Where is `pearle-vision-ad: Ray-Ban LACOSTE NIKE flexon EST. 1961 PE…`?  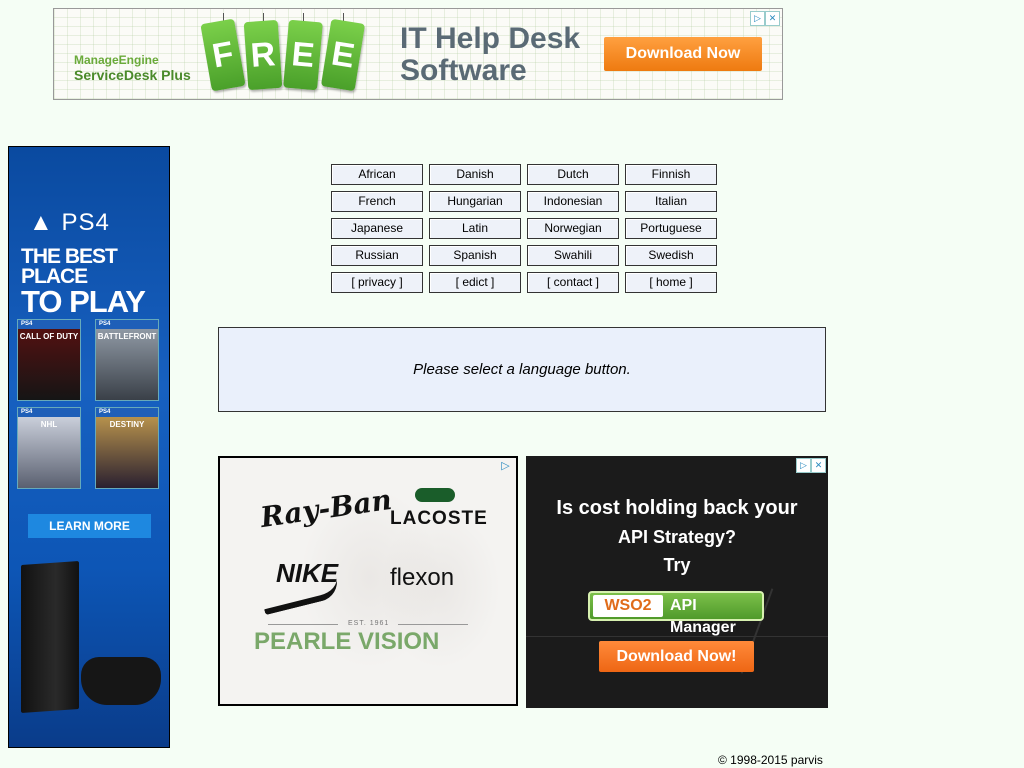
pearle-vision-ad: Ray-Ban LACOSTE NIKE flexon EST. 1961 PE… is located at coordinates (368, 581).